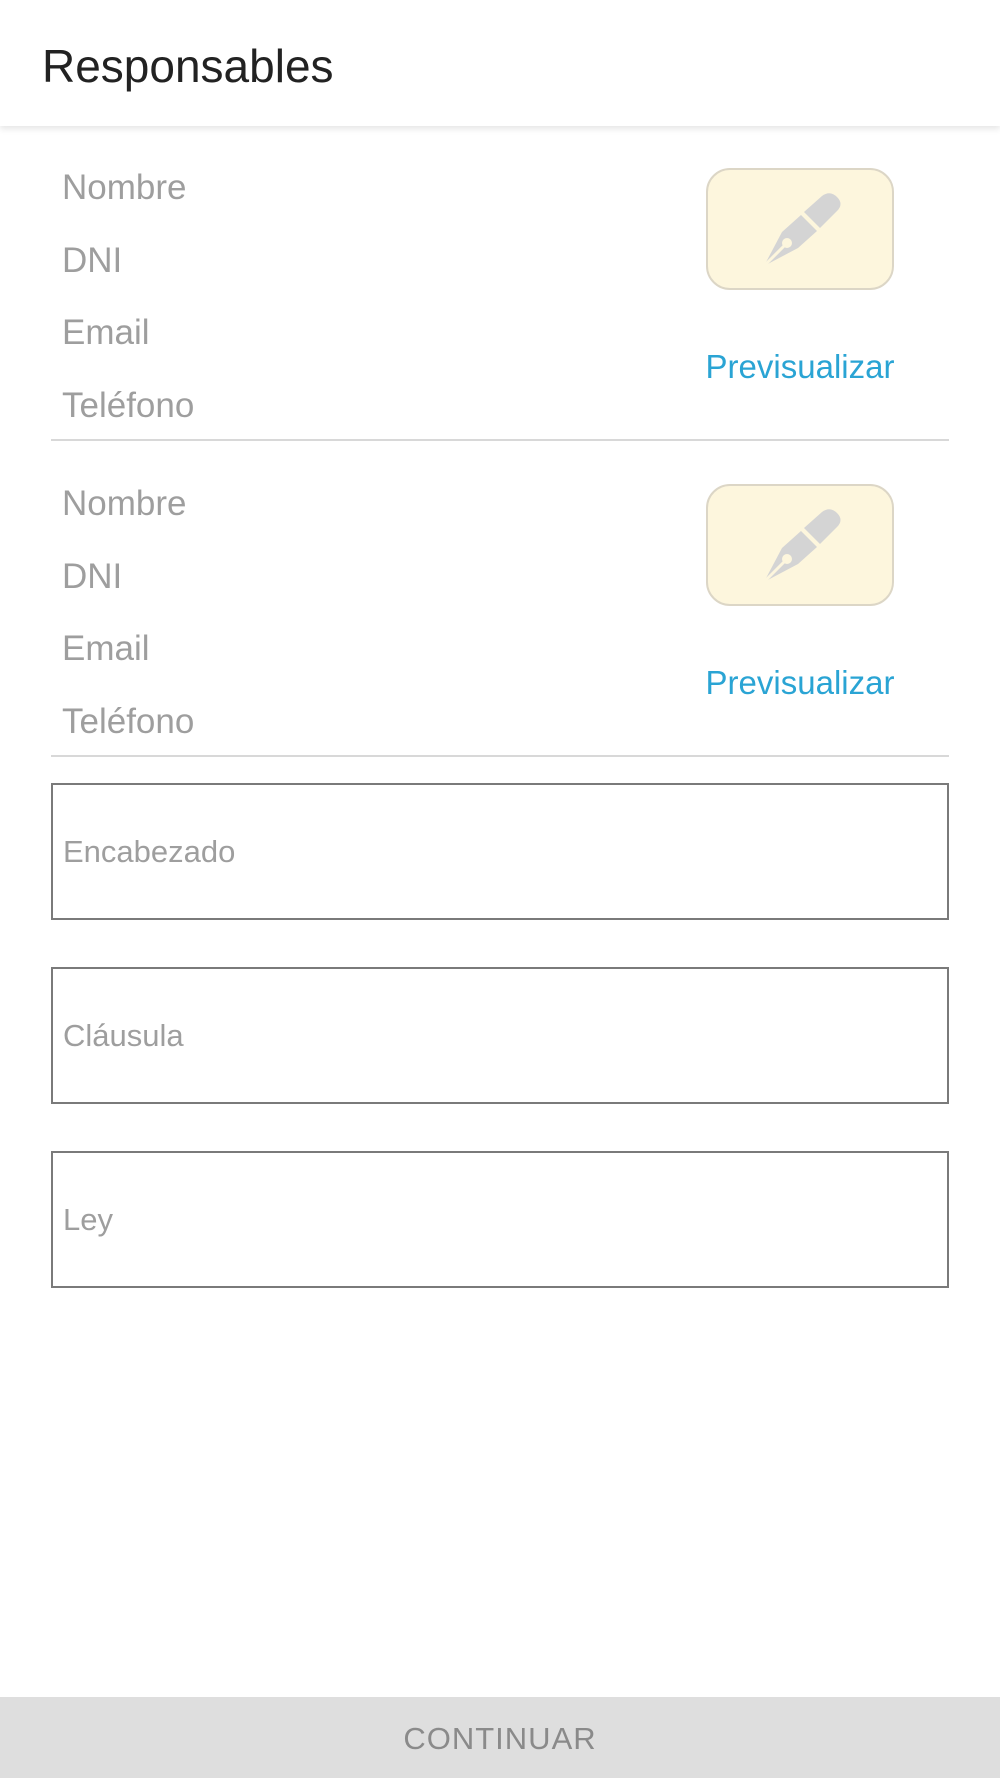 Image resolution: width=1000 pixels, height=1779 pixels. Describe the element at coordinates (500, 63) in the screenshot. I see `app-bar: Responsables` at that location.